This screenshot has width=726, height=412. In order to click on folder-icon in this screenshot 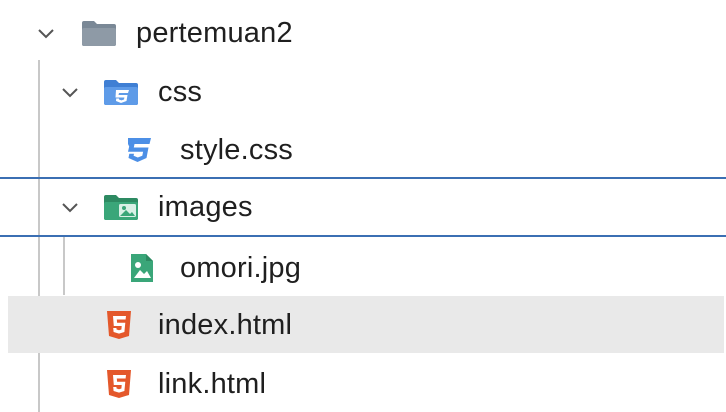, I will do `click(99, 33)`.